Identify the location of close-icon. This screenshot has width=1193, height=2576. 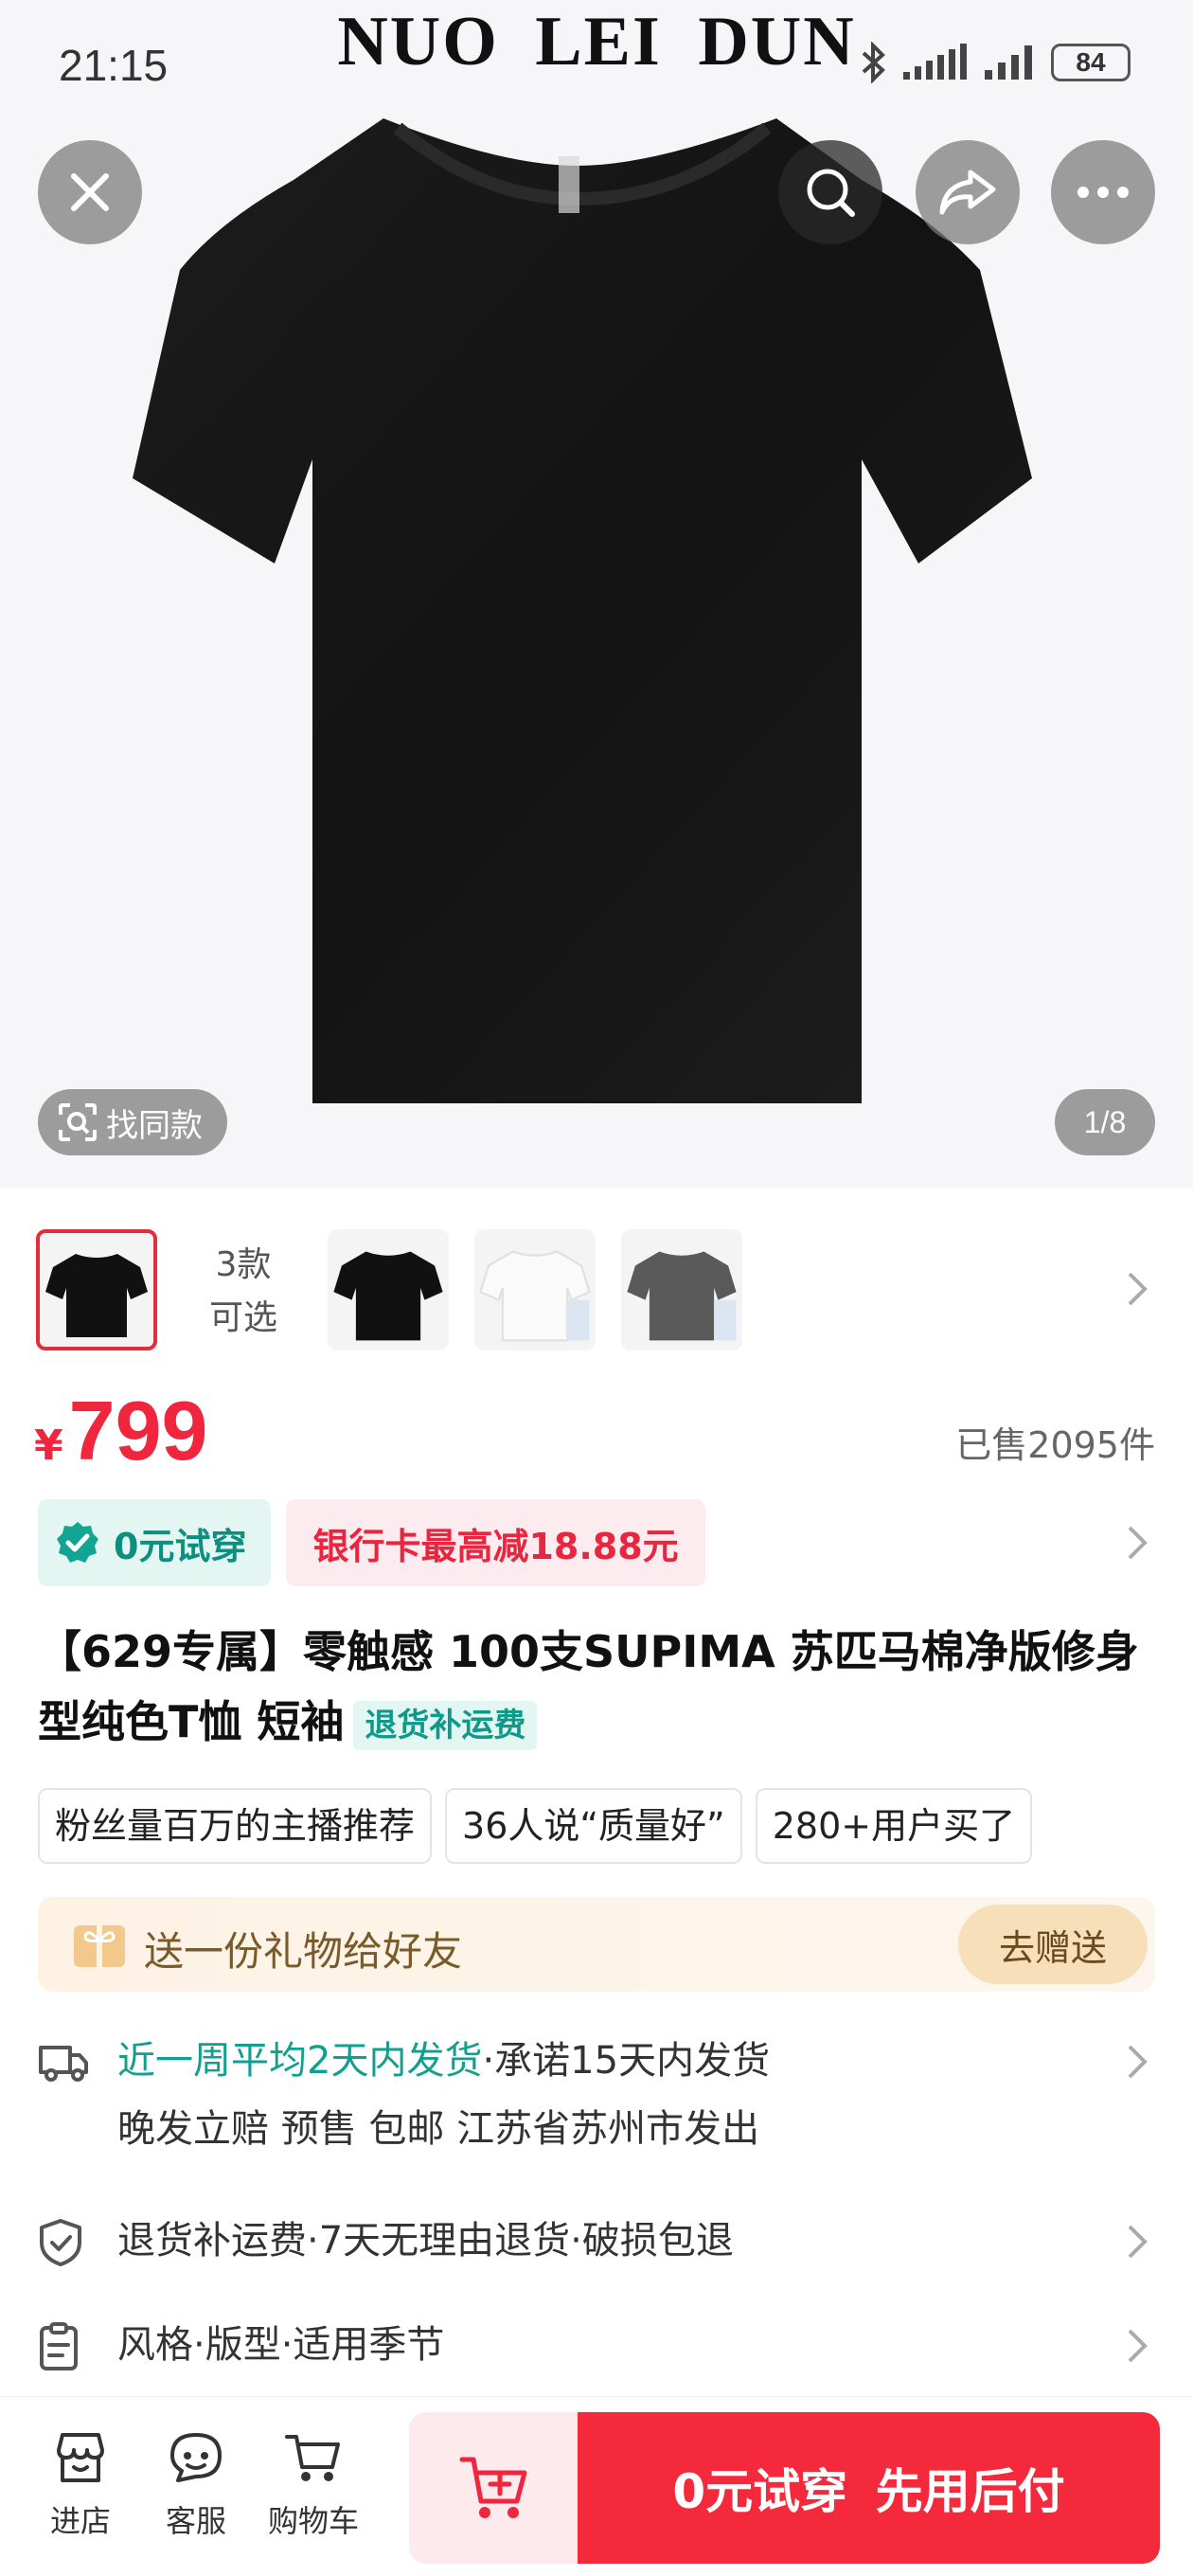
(90, 192).